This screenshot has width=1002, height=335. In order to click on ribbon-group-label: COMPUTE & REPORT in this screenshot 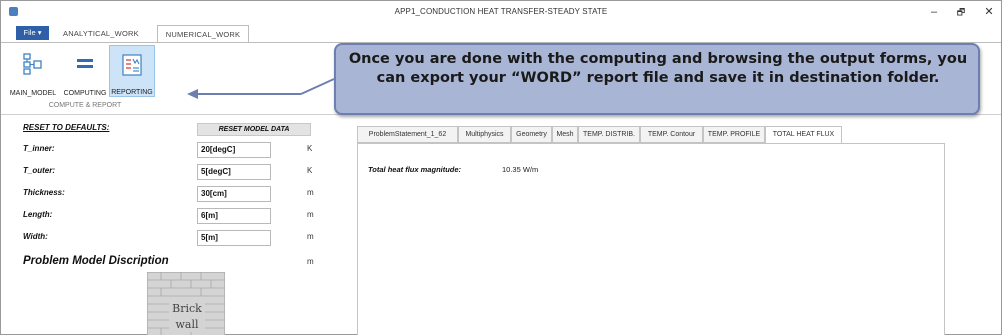, I will do `click(85, 105)`.